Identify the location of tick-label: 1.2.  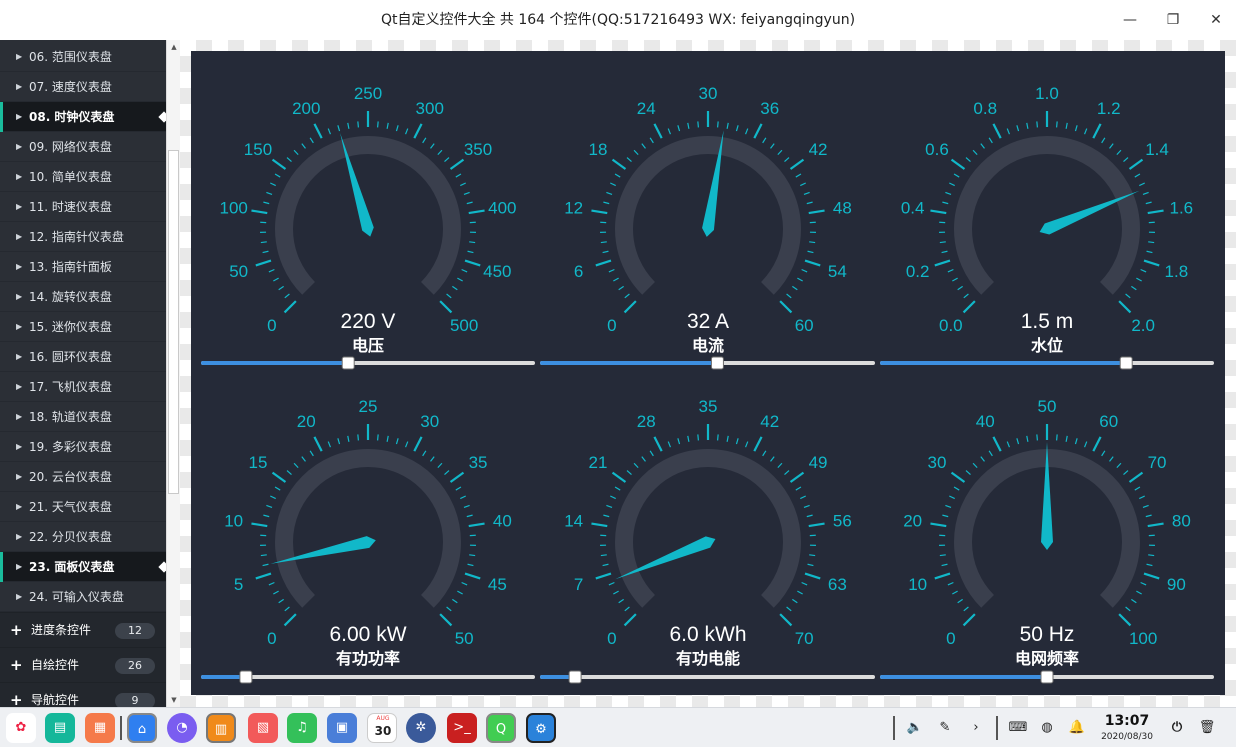
(1109, 108).